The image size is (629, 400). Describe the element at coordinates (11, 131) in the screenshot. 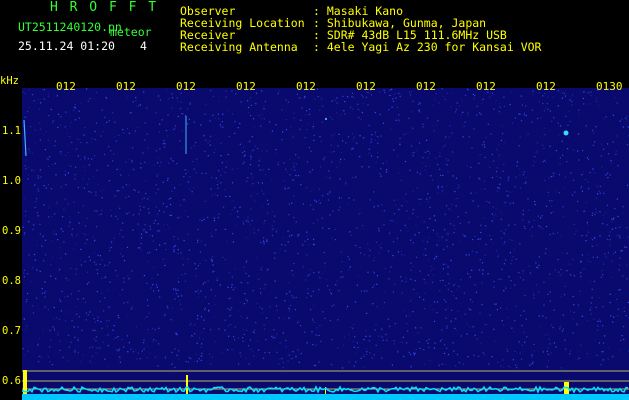

I see `y-tick-label: 1.1` at that location.